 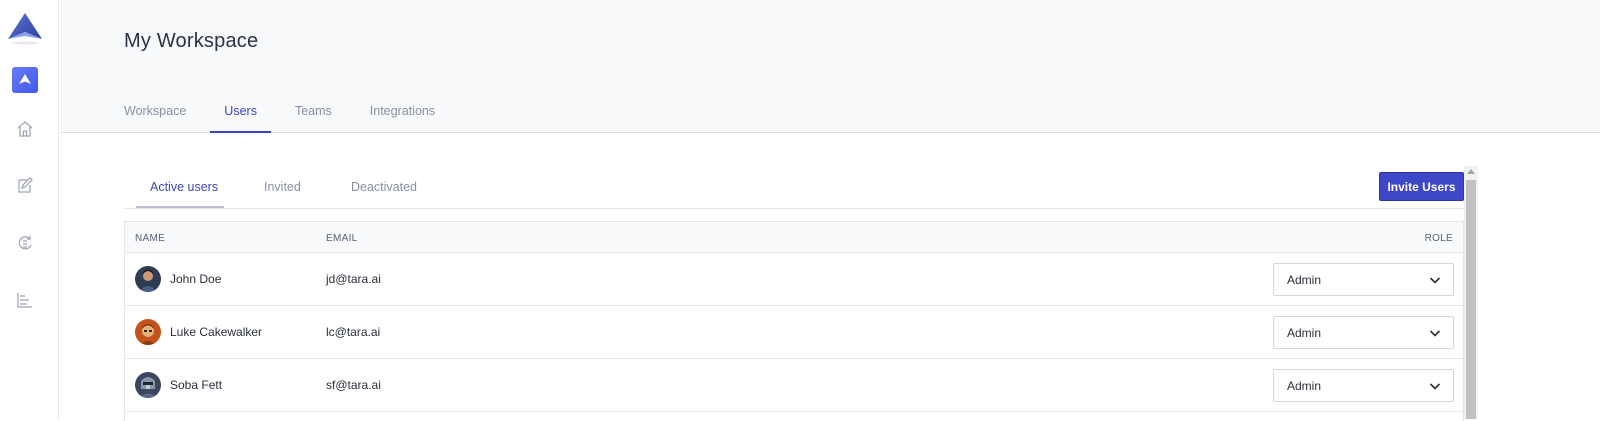 What do you see at coordinates (384, 187) in the screenshot?
I see `subtab-deactivated: Deactivated` at bounding box center [384, 187].